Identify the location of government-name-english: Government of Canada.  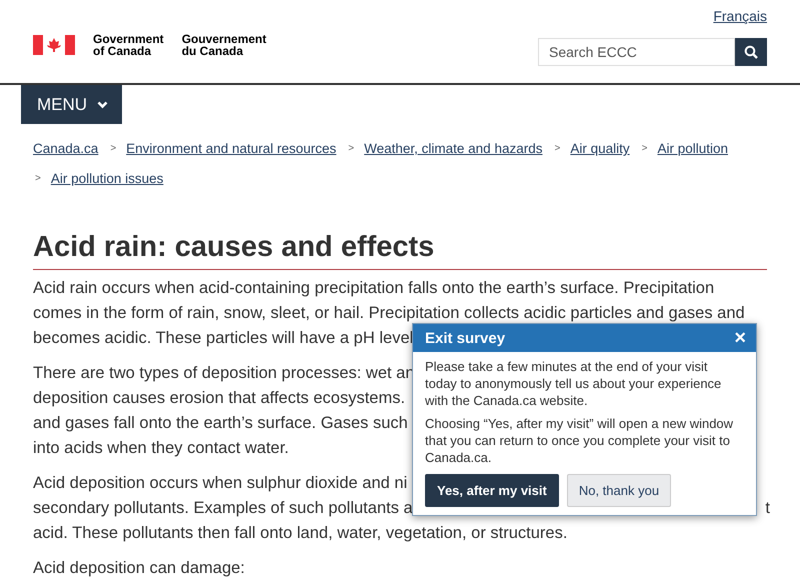
(128, 45).